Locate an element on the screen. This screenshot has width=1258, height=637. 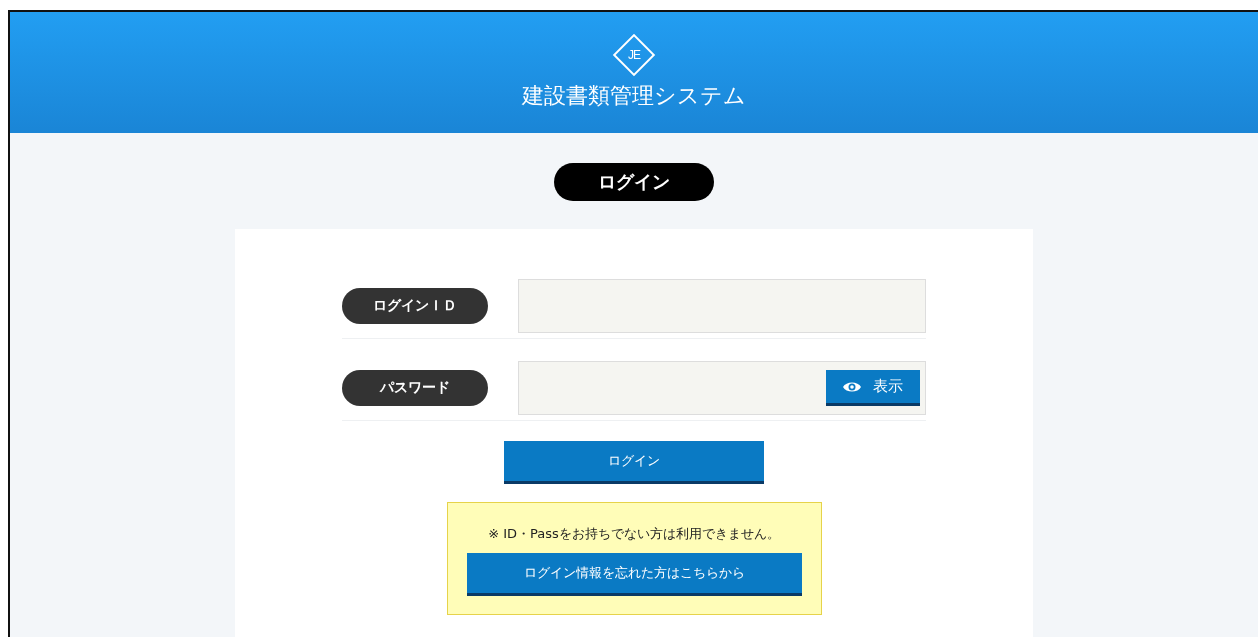
input-field is located at coordinates (722, 306).